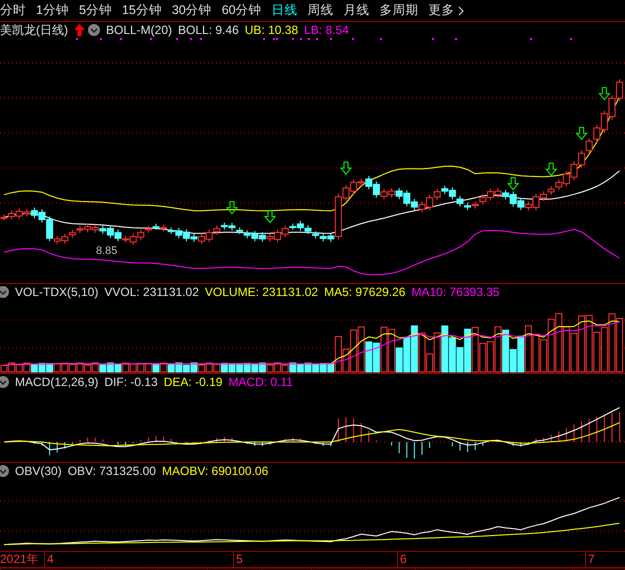 The width and height of the screenshot is (625, 570). I want to click on date-axis-label: 2021年, so click(20, 559).